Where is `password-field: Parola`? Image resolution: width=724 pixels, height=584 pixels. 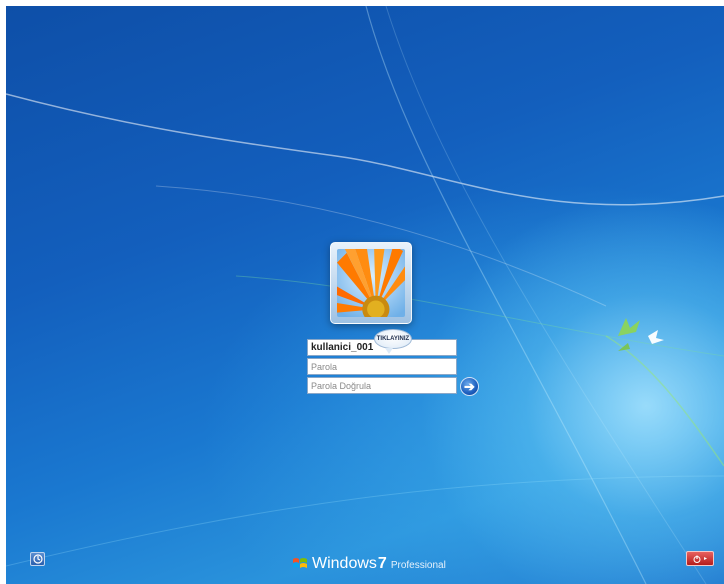 password-field: Parola is located at coordinates (382, 366).